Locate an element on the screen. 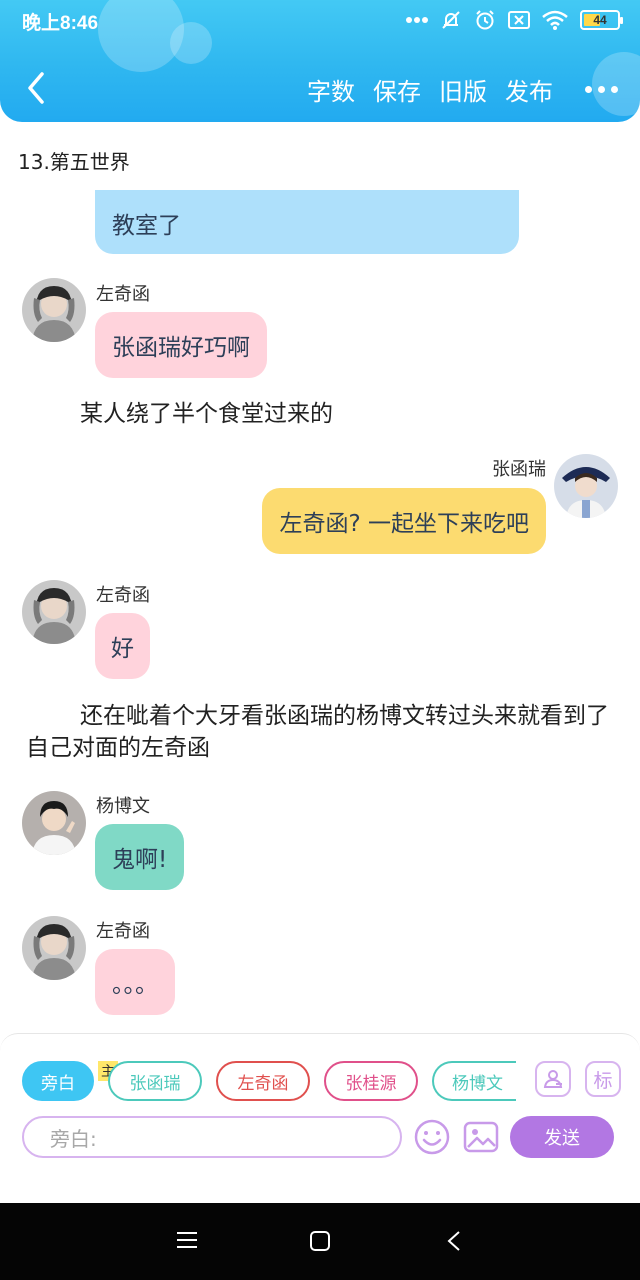  toolbar-actions: 字数 保存 旧版 发布 is located at coordinates (462, 89).